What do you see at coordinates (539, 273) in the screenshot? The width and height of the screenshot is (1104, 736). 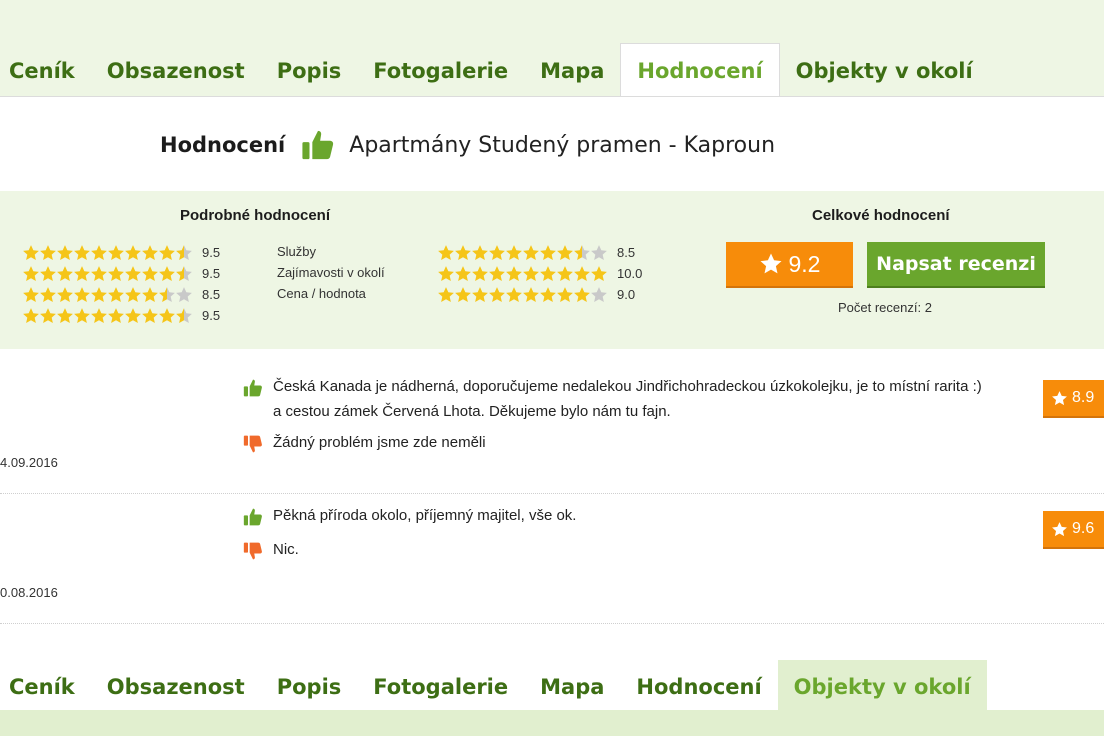 I see `star-rating-row: 10.0` at bounding box center [539, 273].